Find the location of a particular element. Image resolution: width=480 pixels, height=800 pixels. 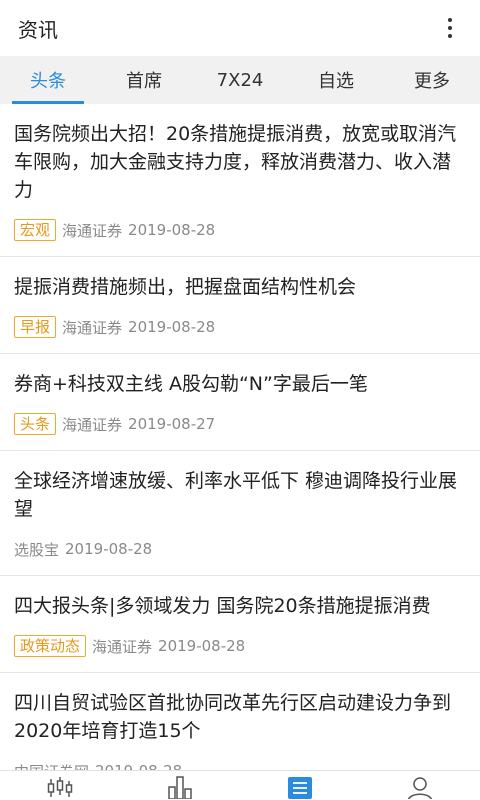

news-source: 选股宝 is located at coordinates (37, 549).